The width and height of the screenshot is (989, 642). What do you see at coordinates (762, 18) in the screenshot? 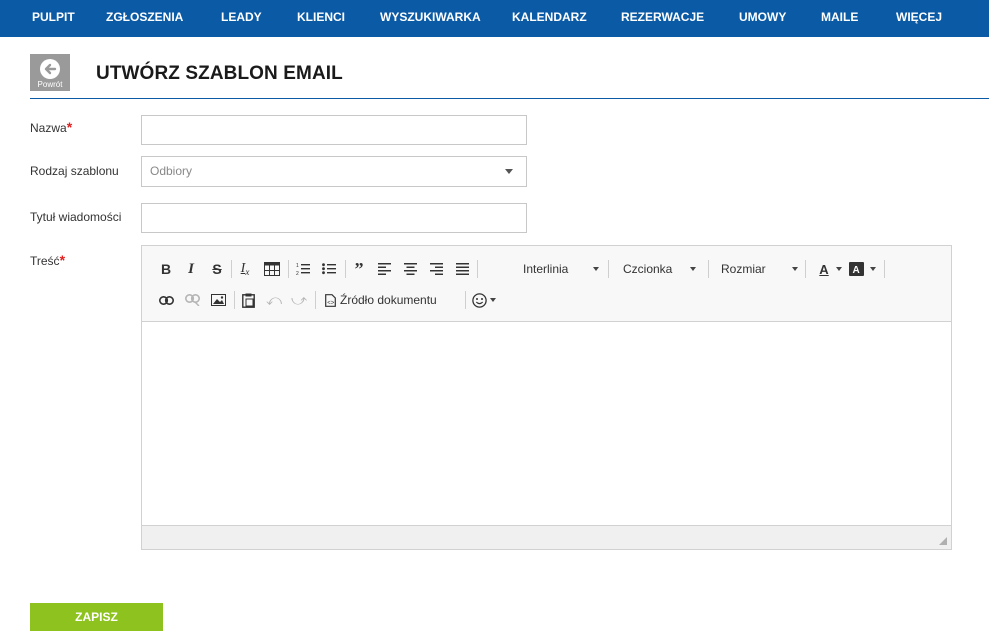
I see `nav-item-umowy: UMOWY` at bounding box center [762, 18].